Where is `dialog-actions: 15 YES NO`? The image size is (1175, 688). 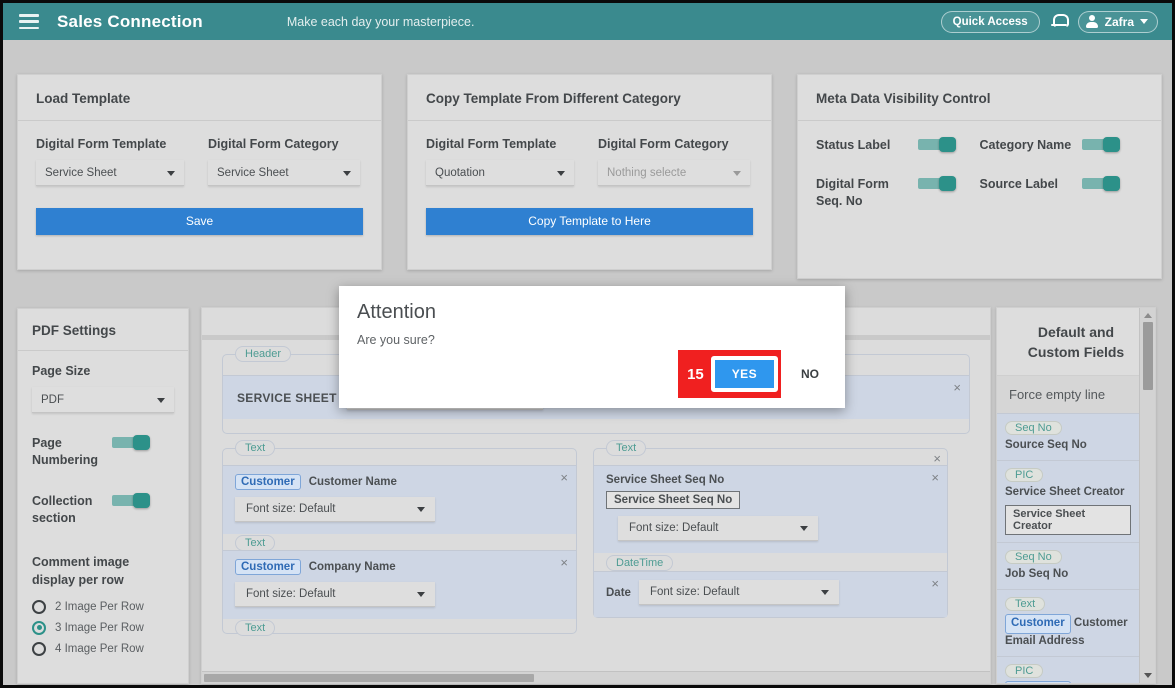
dialog-actions: 15 YES NO is located at coordinates (754, 374).